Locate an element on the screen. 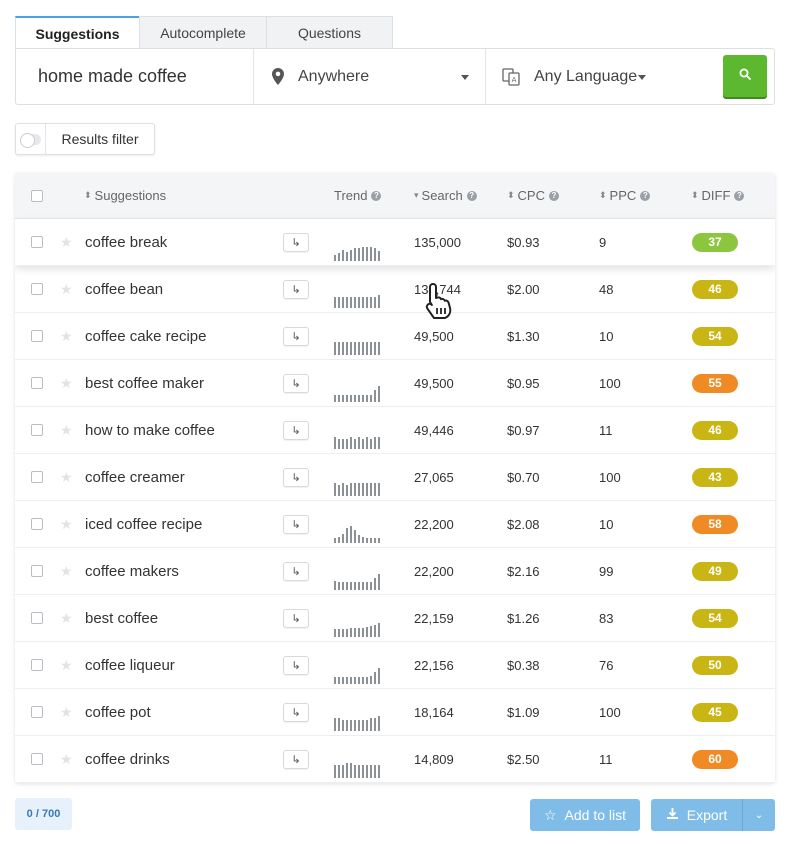 The width and height of the screenshot is (800, 846). export-dropdown-toggle: ⌄ is located at coordinates (759, 815).